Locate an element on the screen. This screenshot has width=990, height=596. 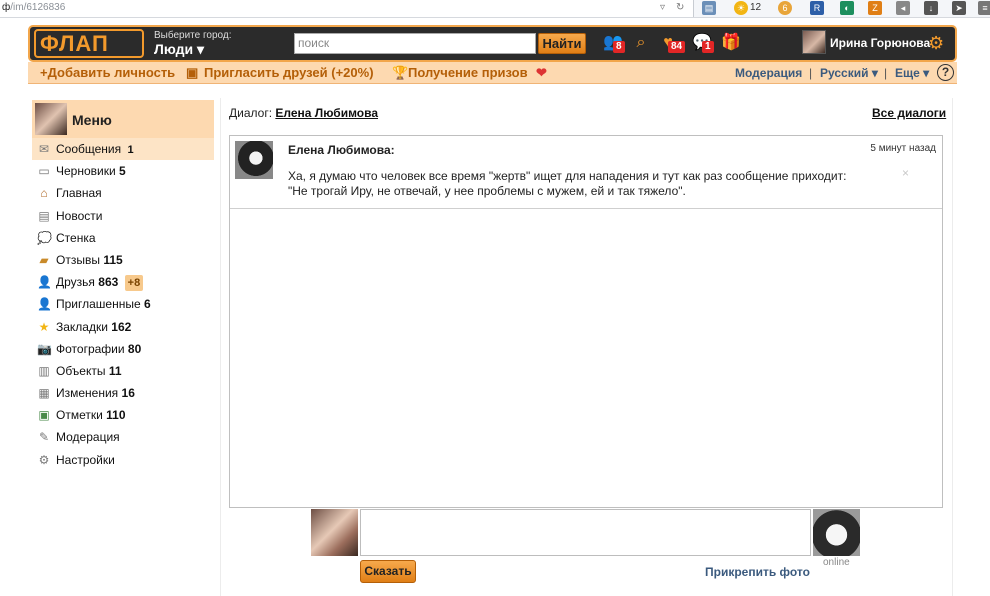
sidebar-item-changes: ▦ Изменения 16 is located at coordinates (123, 393).